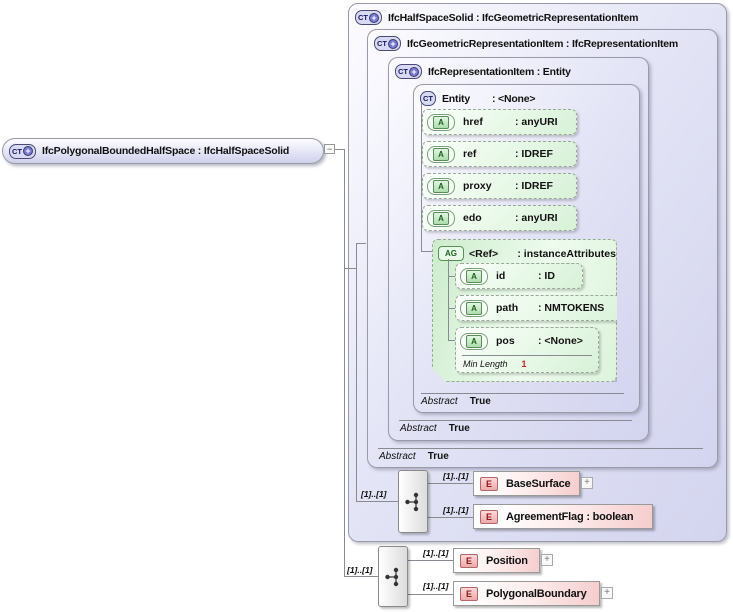  Describe the element at coordinates (505, 341) in the screenshot. I see `attribute-name: pos` at that location.